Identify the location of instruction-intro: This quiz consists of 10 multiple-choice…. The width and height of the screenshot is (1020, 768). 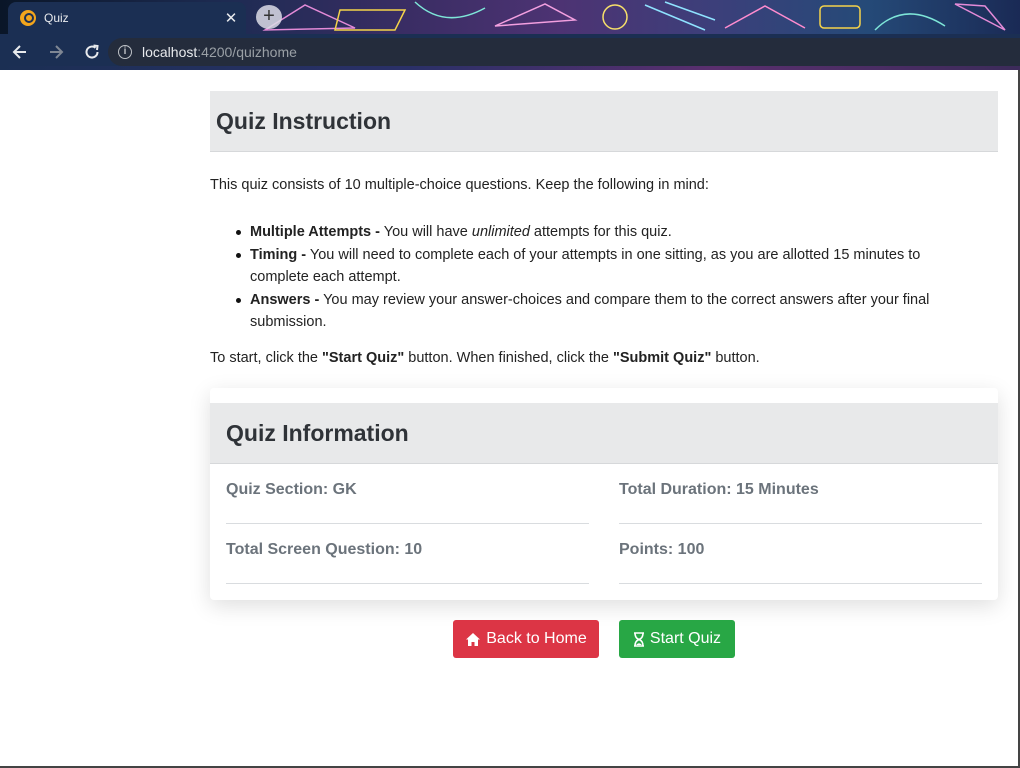
(459, 185).